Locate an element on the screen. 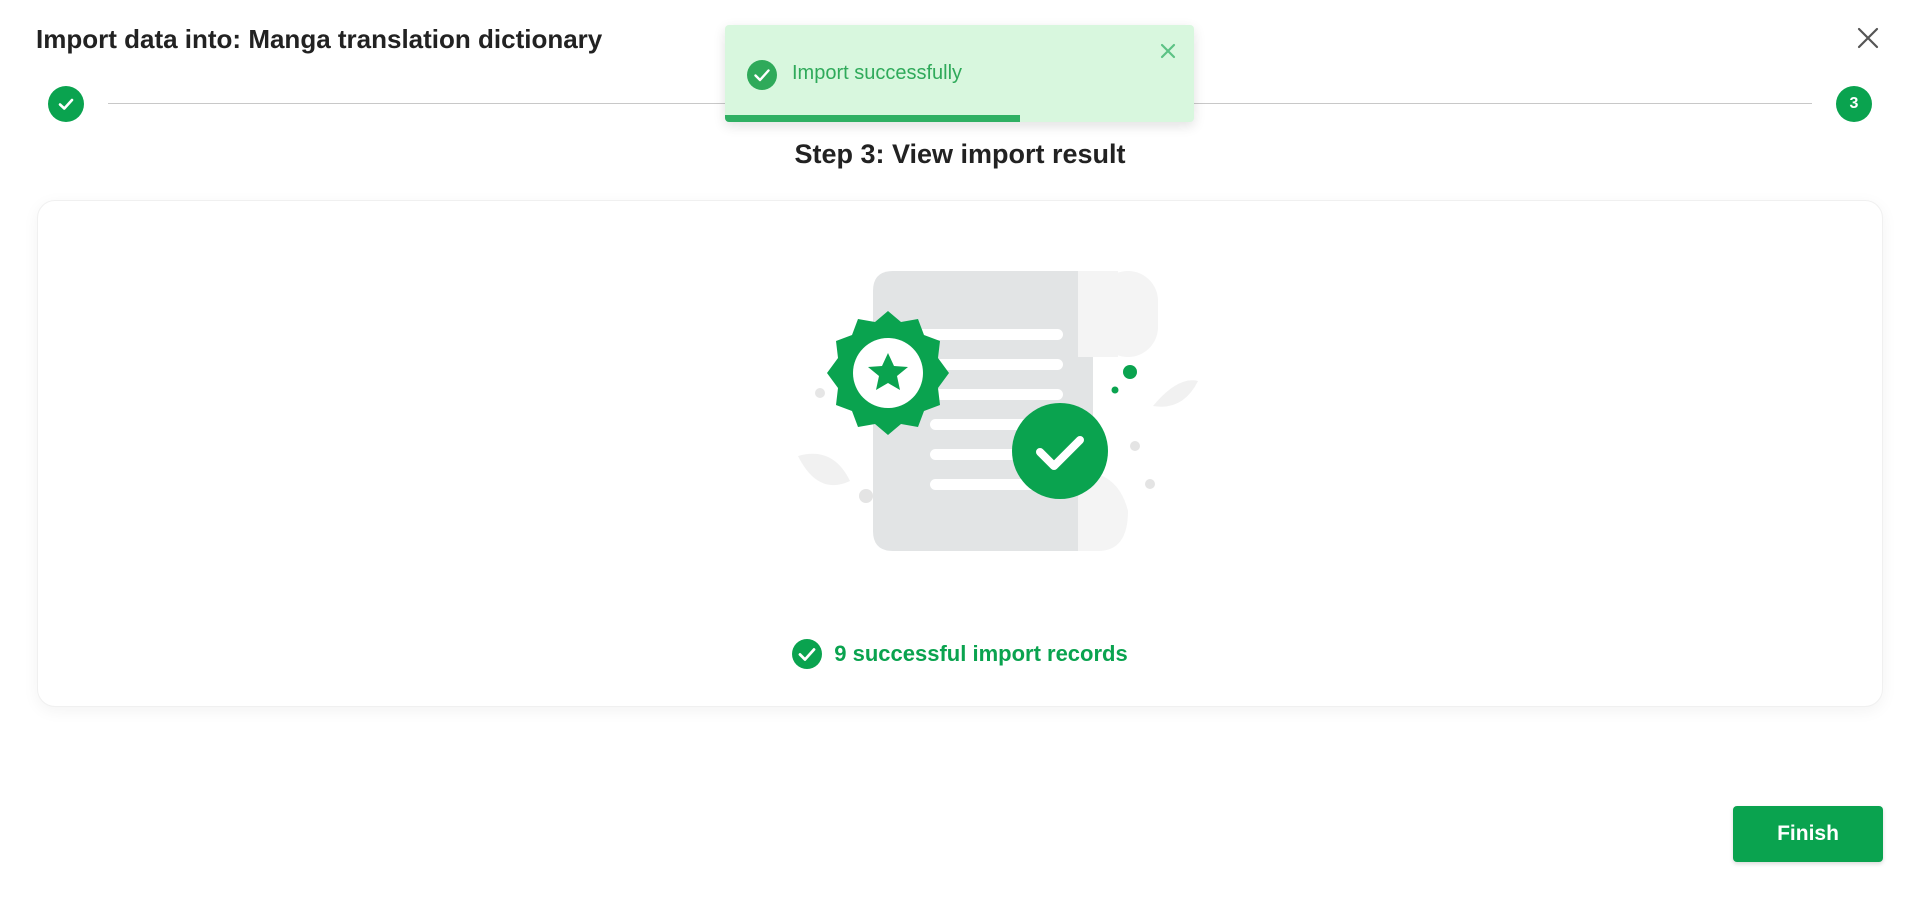 Image resolution: width=1920 pixels, height=914 pixels. step-1-complete is located at coordinates (66, 104).